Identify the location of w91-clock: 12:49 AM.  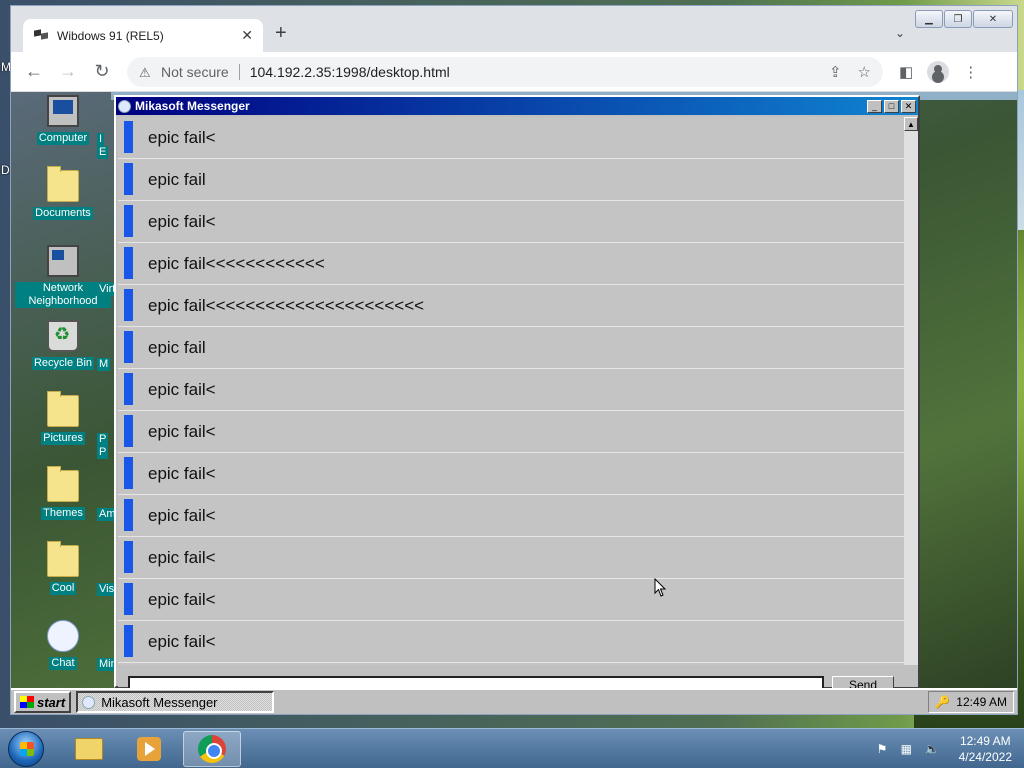
(981, 702).